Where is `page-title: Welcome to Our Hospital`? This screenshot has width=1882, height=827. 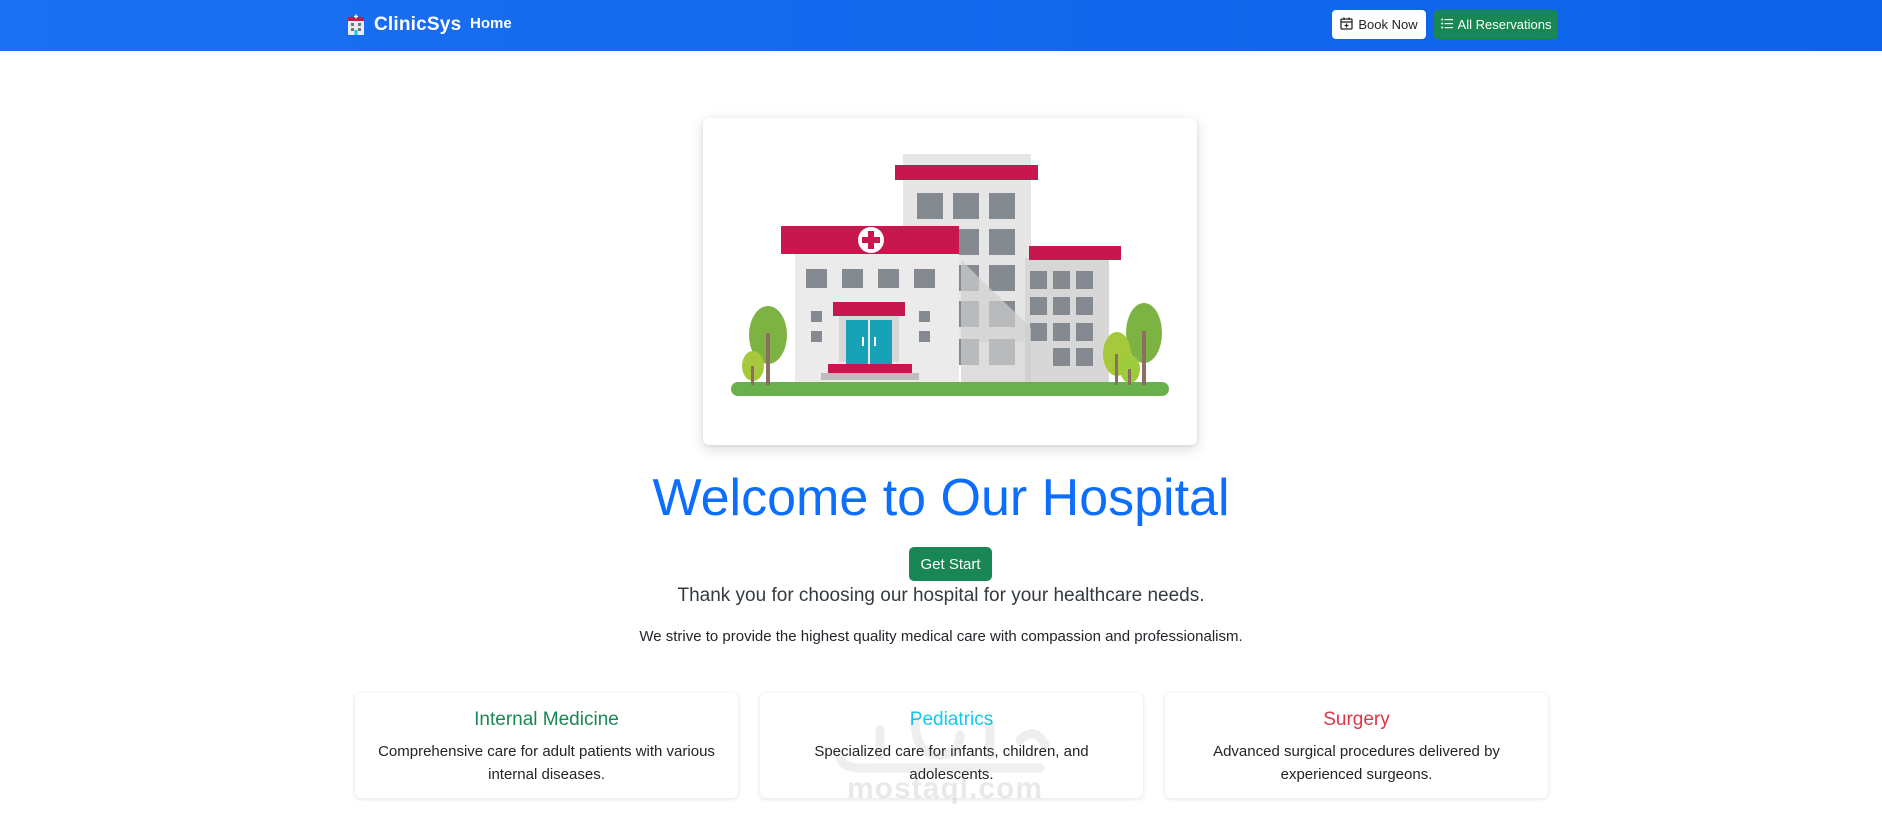 page-title: Welcome to Our Hospital is located at coordinates (941, 498).